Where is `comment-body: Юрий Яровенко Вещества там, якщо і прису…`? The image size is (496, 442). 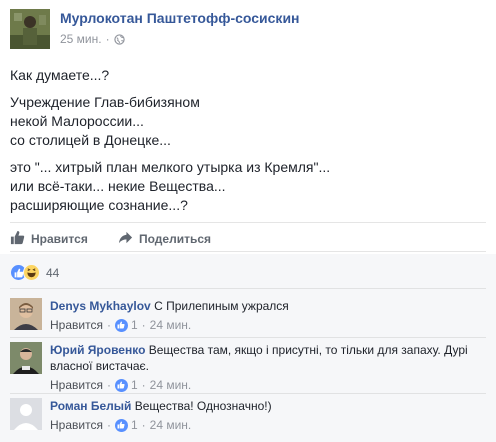
comment-body: Юрий Яровенко Вещества там, якщо і прису… is located at coordinates (268, 367).